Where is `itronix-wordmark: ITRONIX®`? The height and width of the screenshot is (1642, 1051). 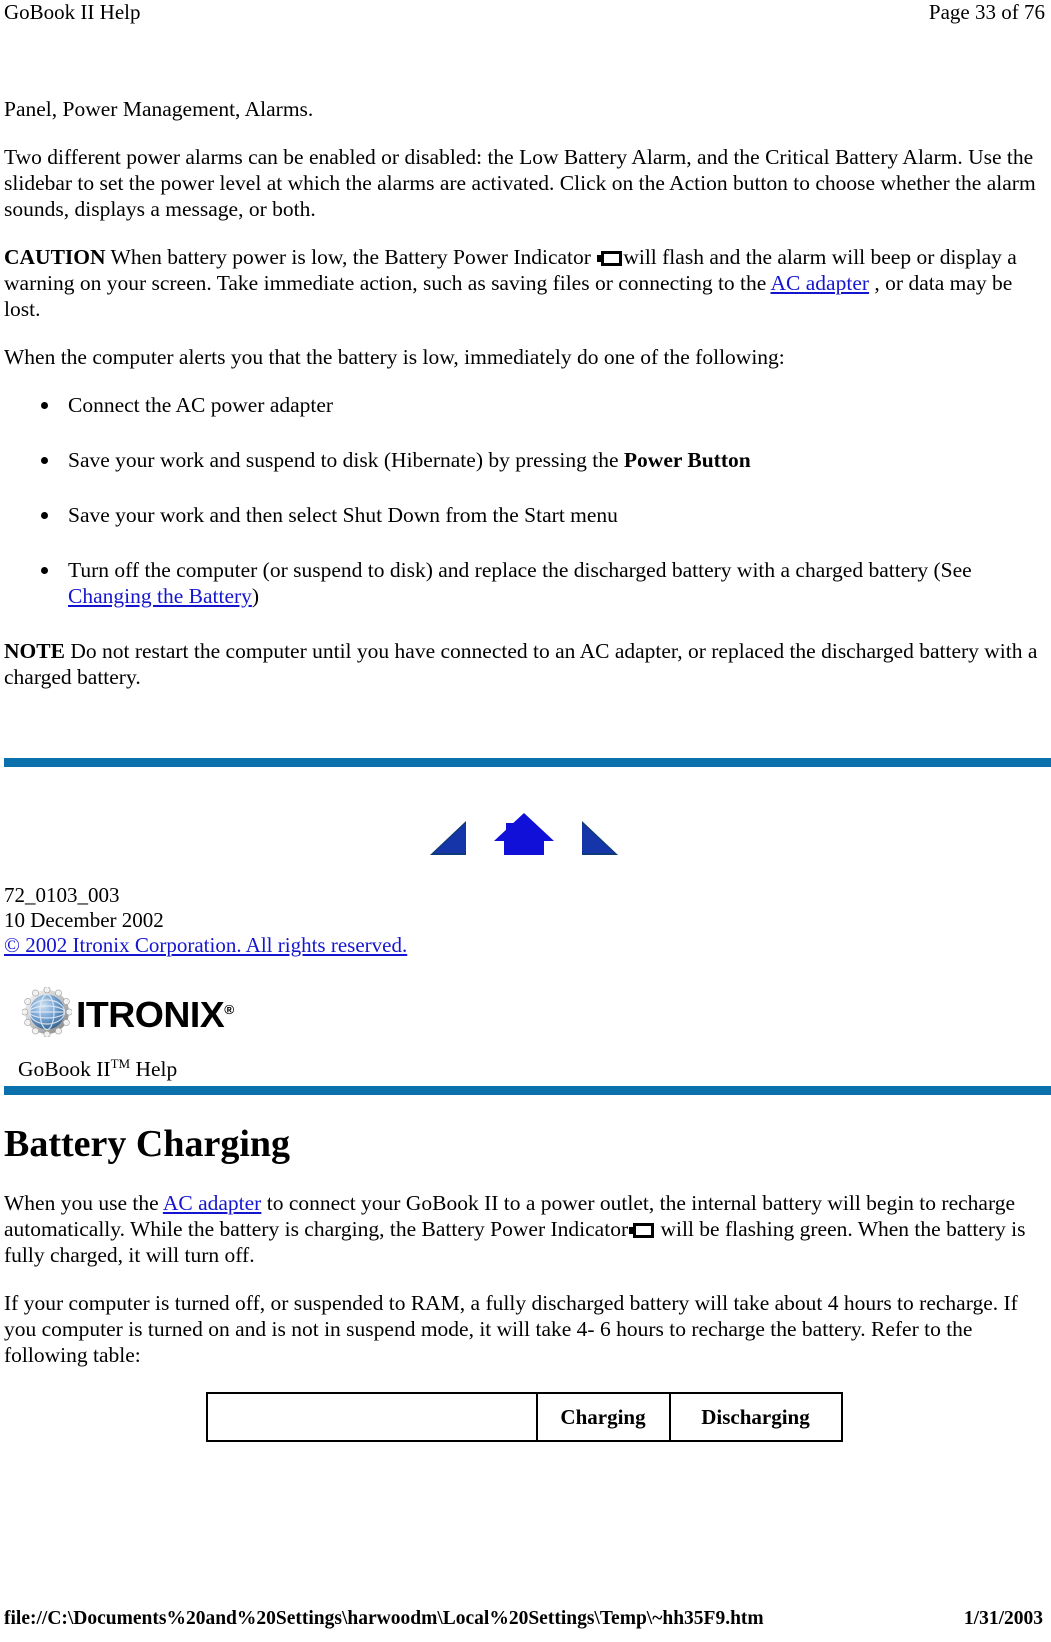
itronix-wordmark: ITRONIX® is located at coordinates (155, 1014).